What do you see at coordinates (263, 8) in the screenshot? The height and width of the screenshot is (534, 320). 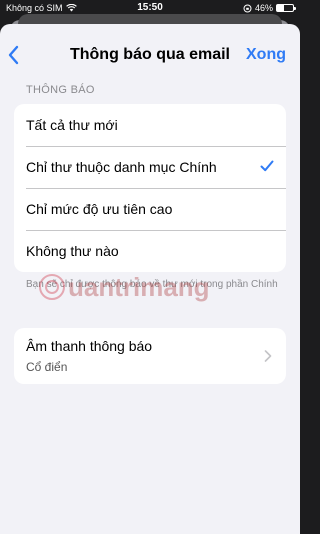 I see `battery-percent: 46%` at bounding box center [263, 8].